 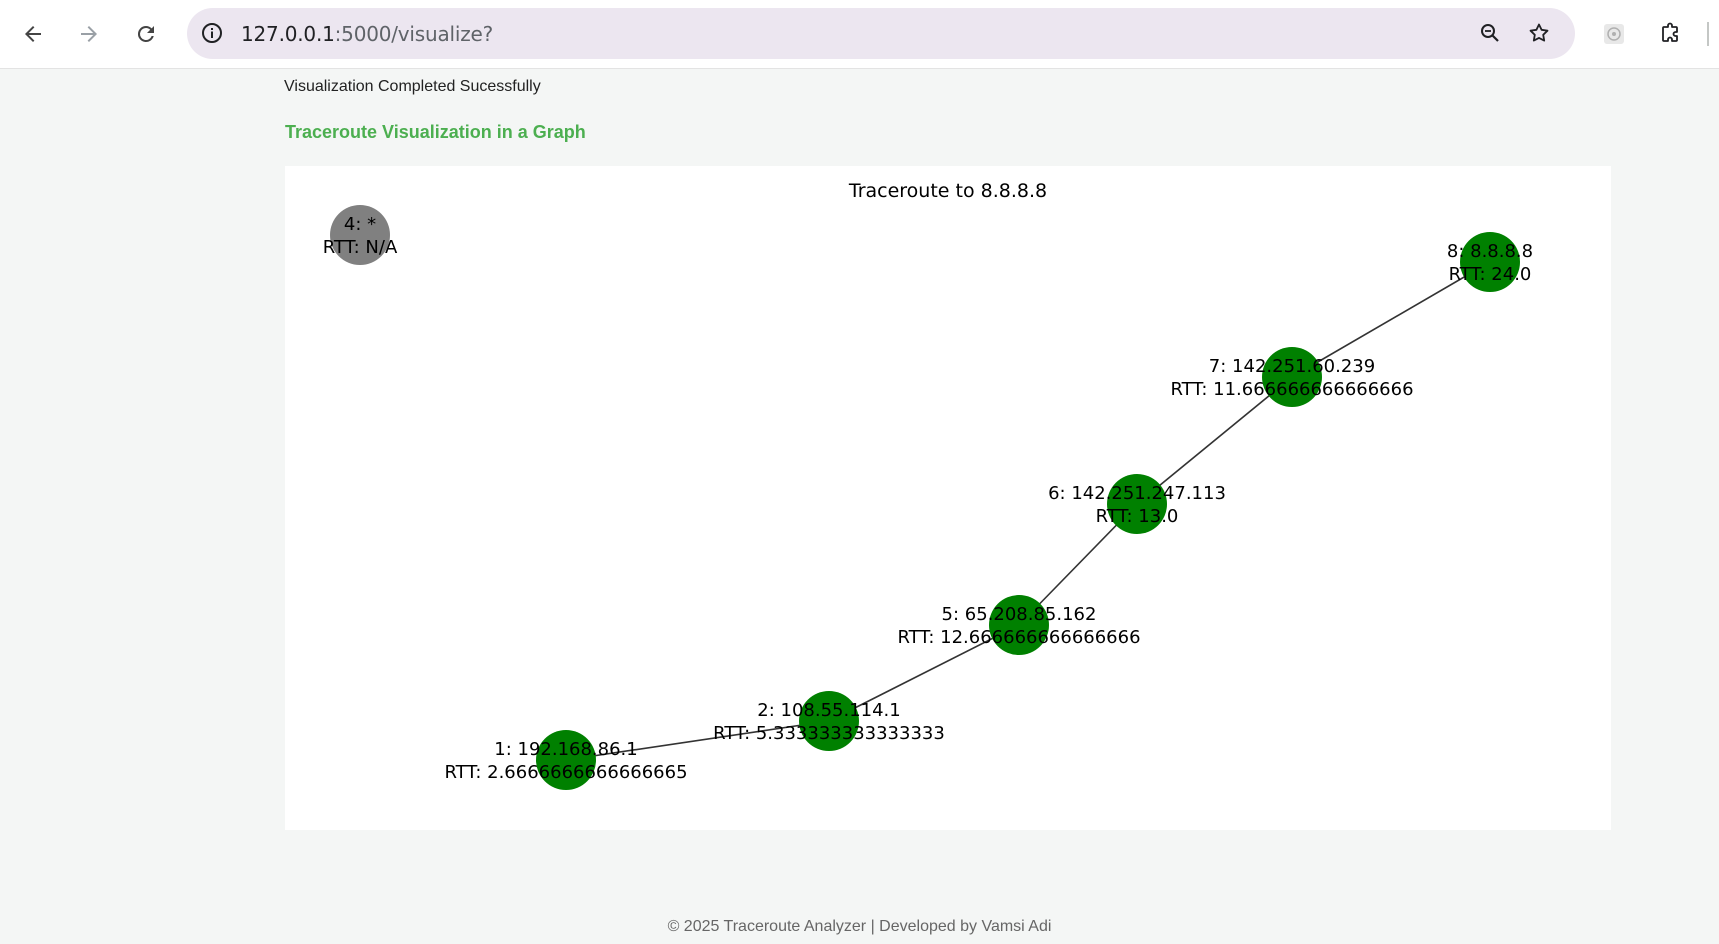 I want to click on forward-icon, so click(x=89, y=34).